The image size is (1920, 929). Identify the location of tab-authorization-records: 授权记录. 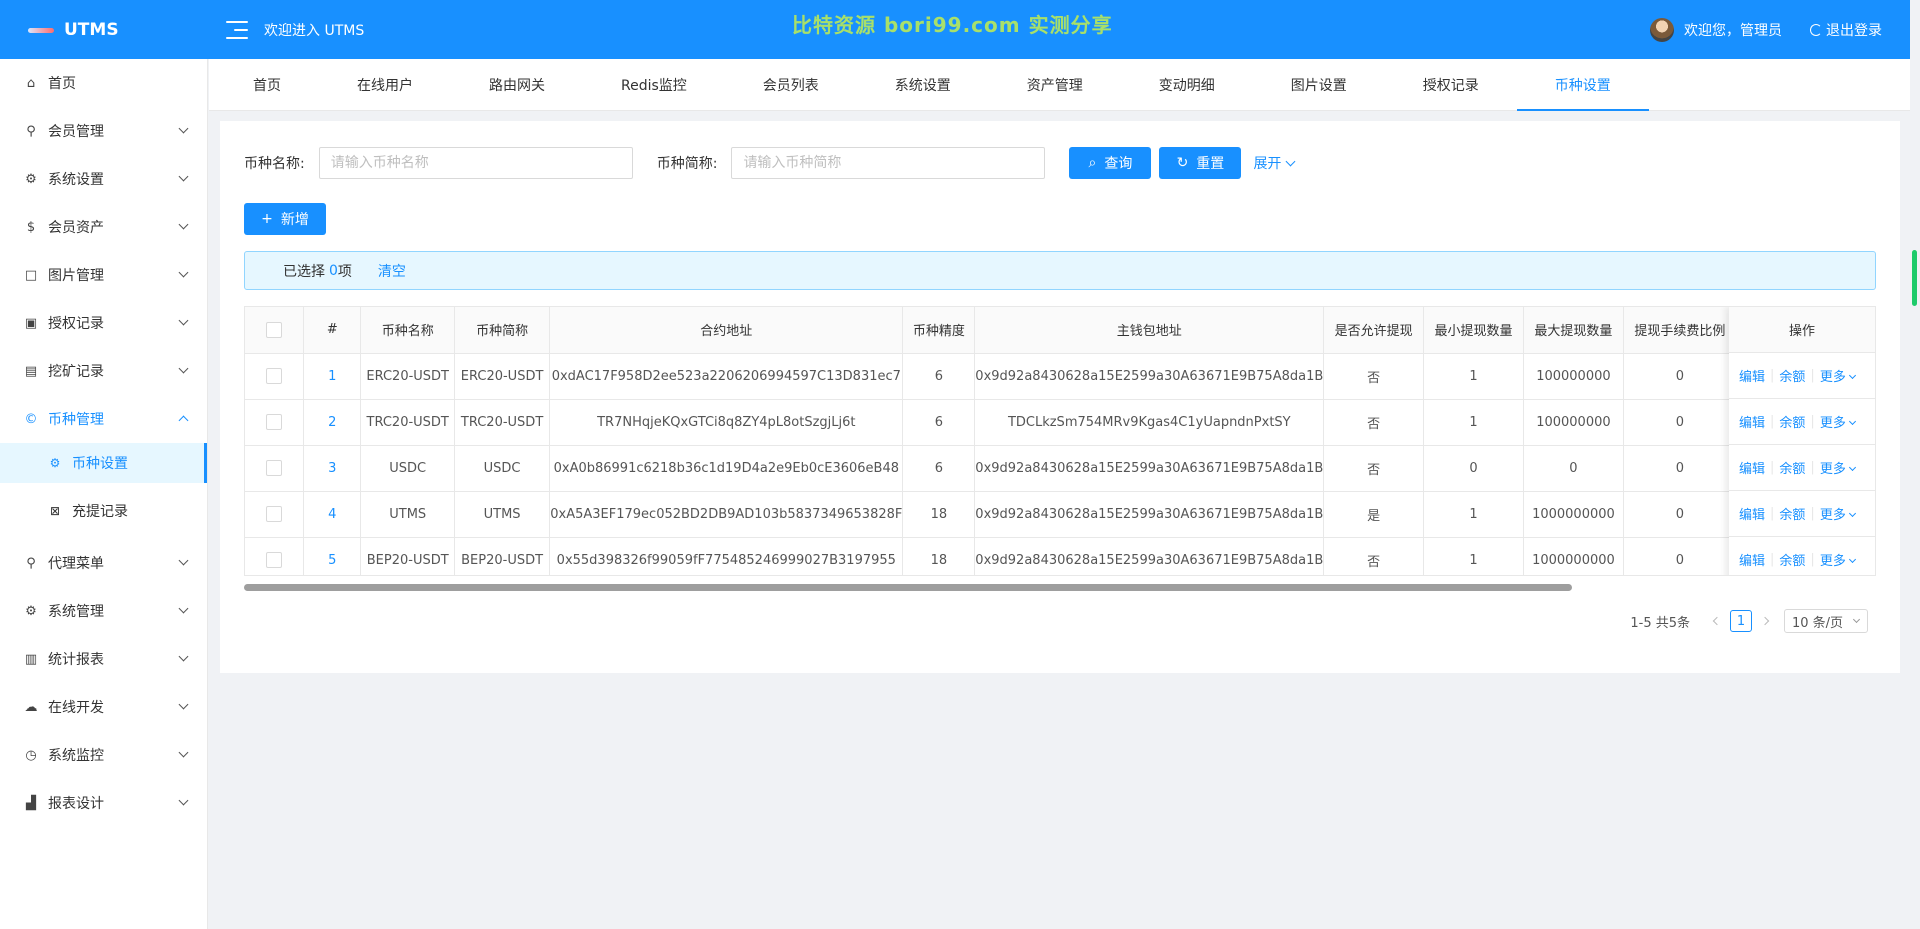
(1451, 85).